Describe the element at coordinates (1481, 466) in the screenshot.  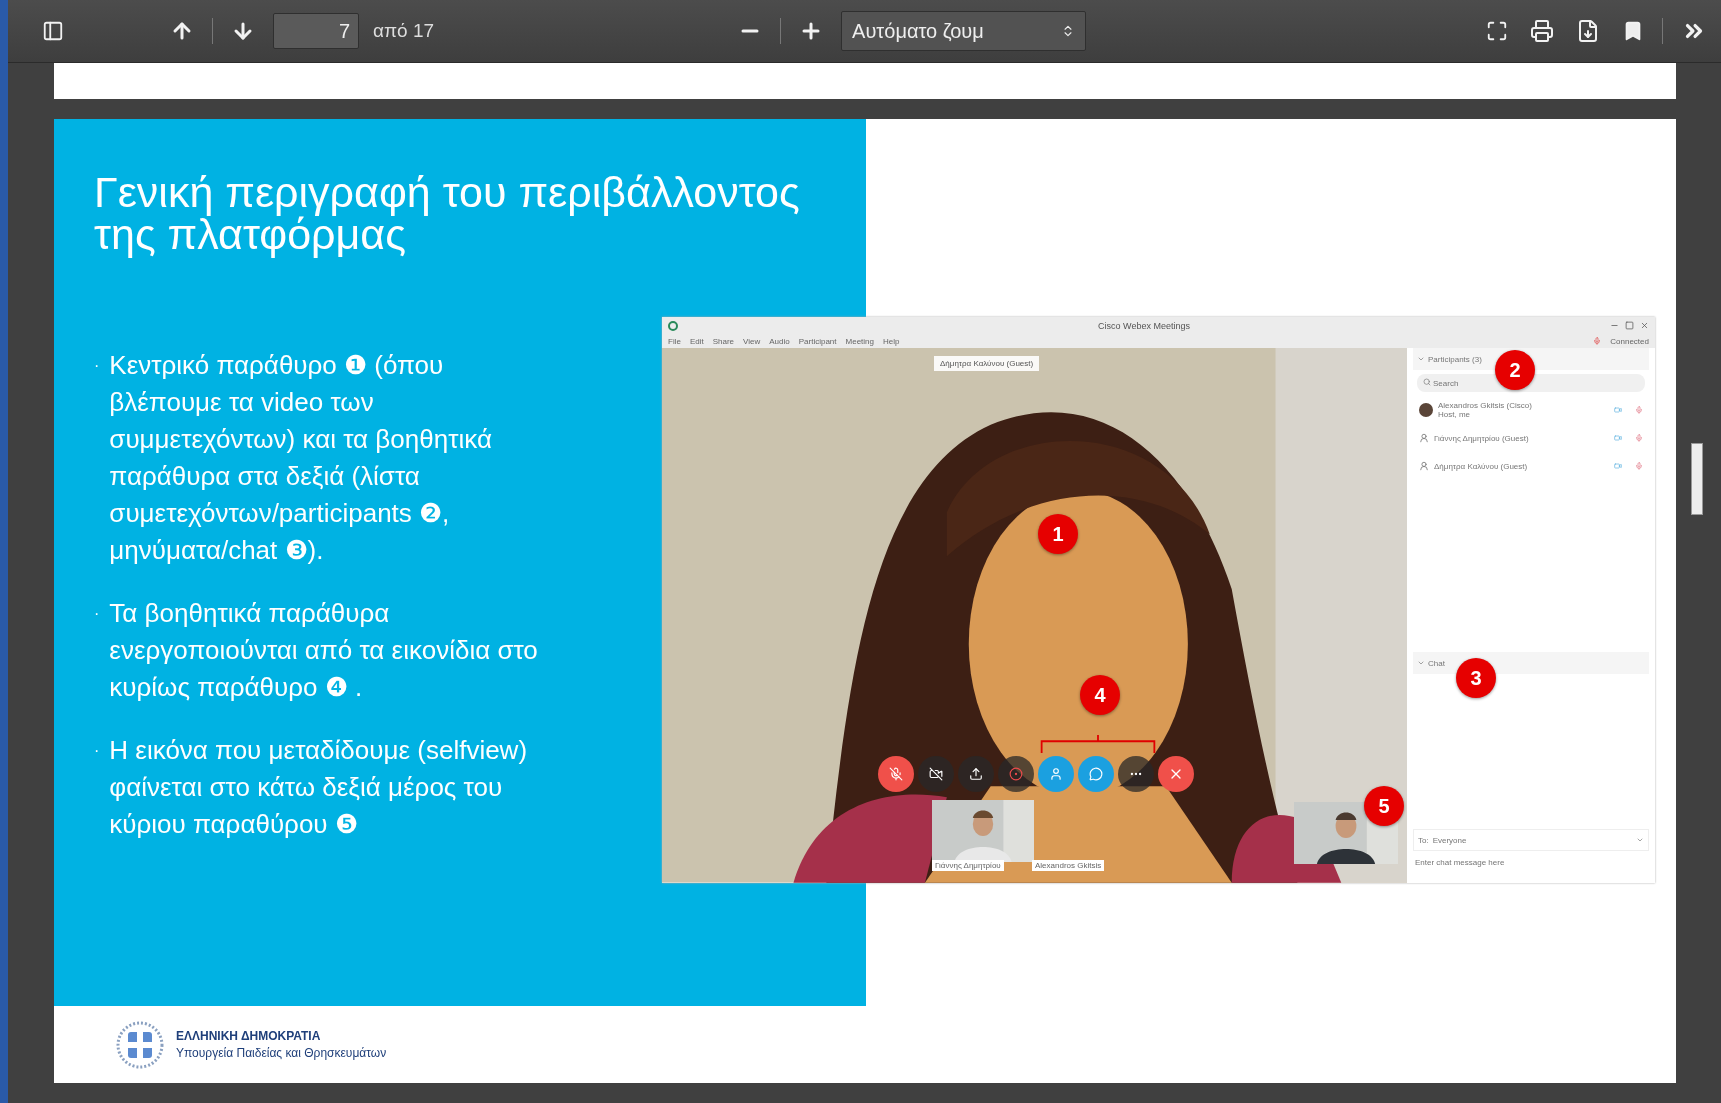
I see `participant-name: Δήμητρα Καλύνου (Guest)` at that location.